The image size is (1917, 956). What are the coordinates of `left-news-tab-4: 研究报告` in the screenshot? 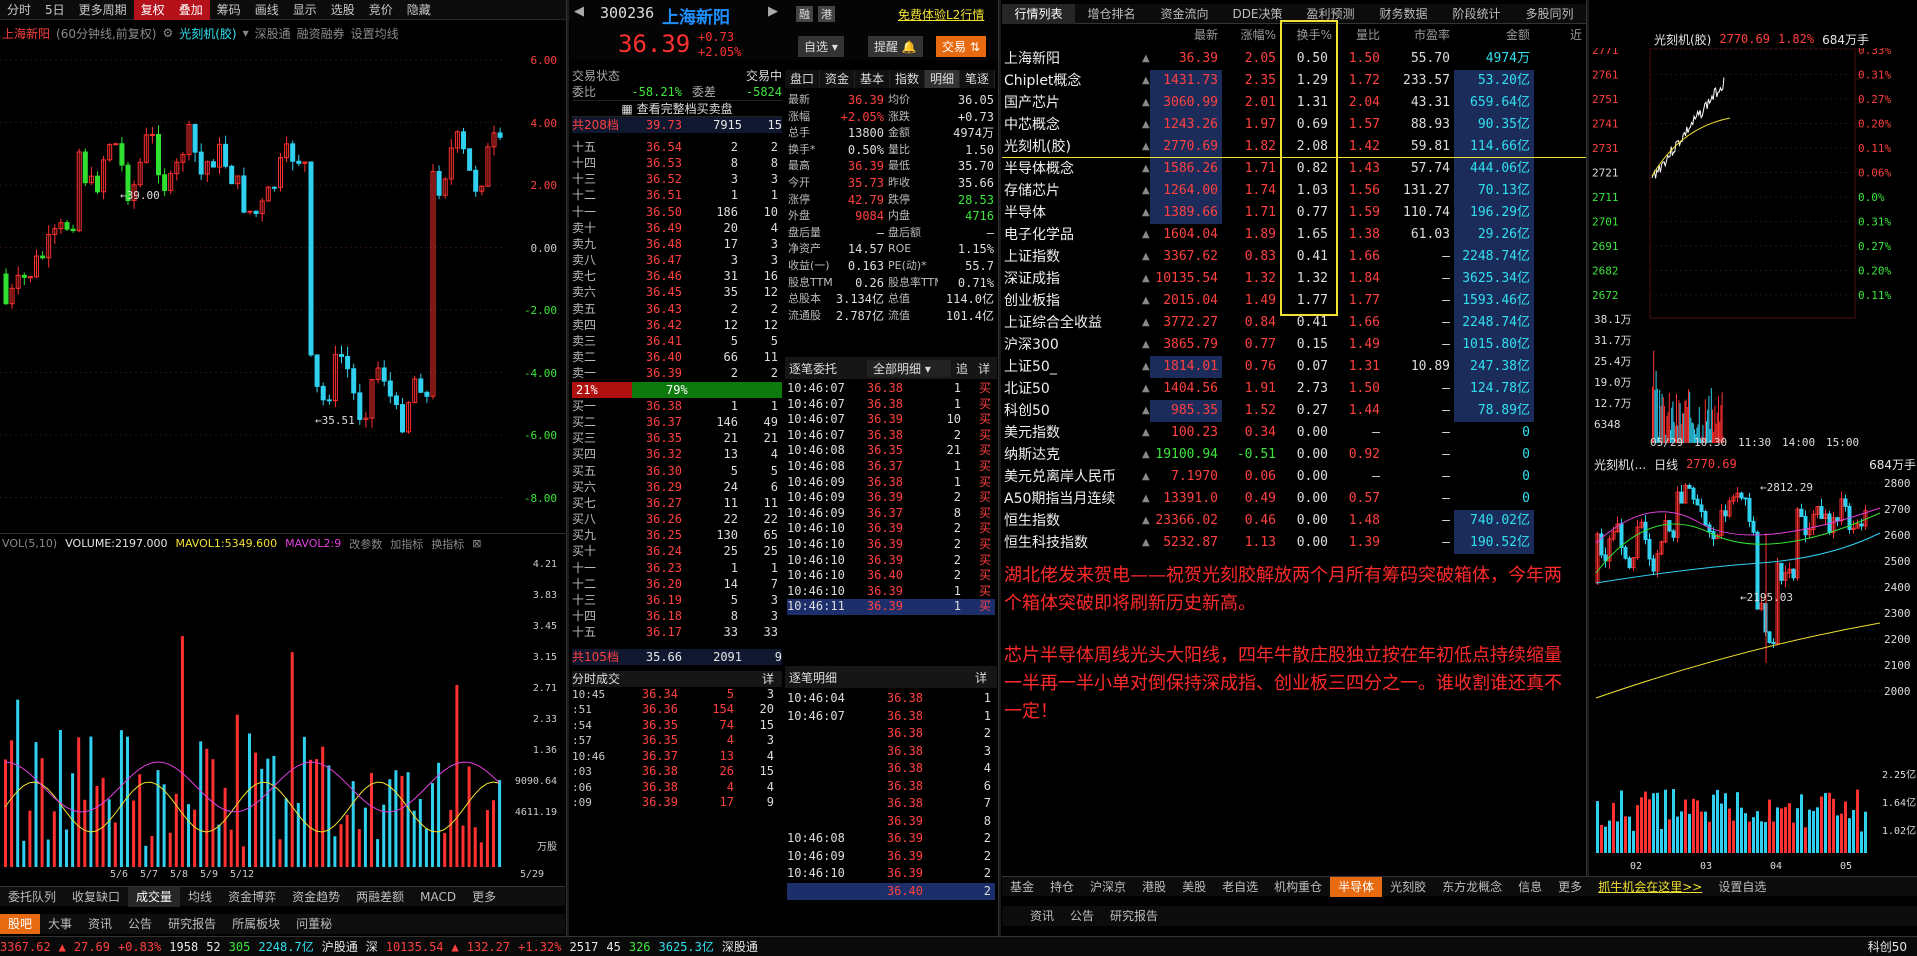 It's located at (192, 924).